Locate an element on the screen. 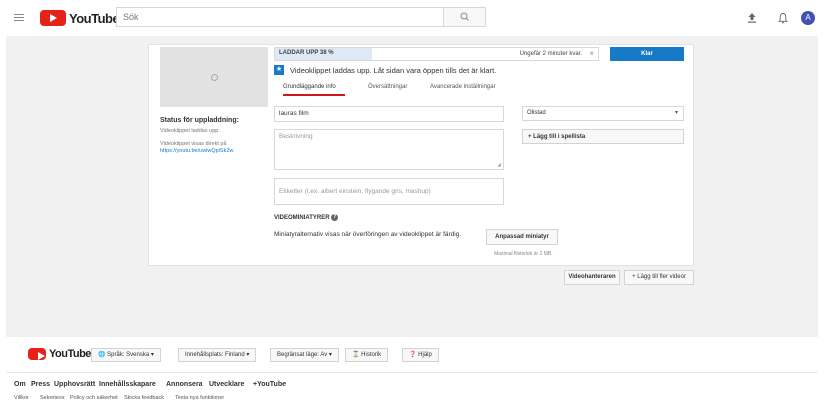 The image size is (830, 412). footer-link-advertise: Annonsera is located at coordinates (184, 384).